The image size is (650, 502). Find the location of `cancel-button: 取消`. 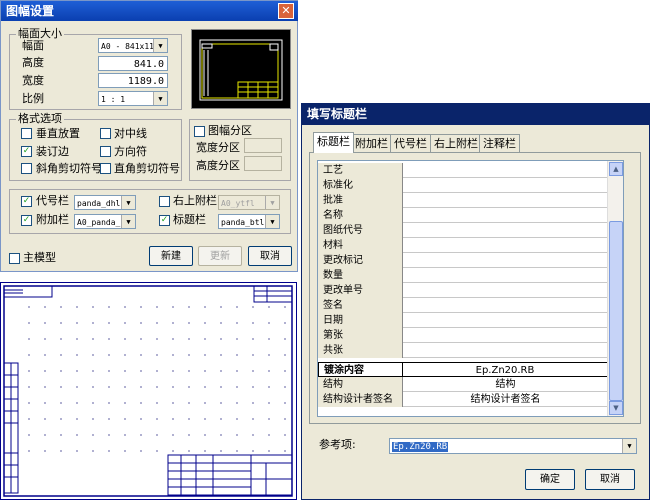

cancel-button: 取消 is located at coordinates (270, 256).